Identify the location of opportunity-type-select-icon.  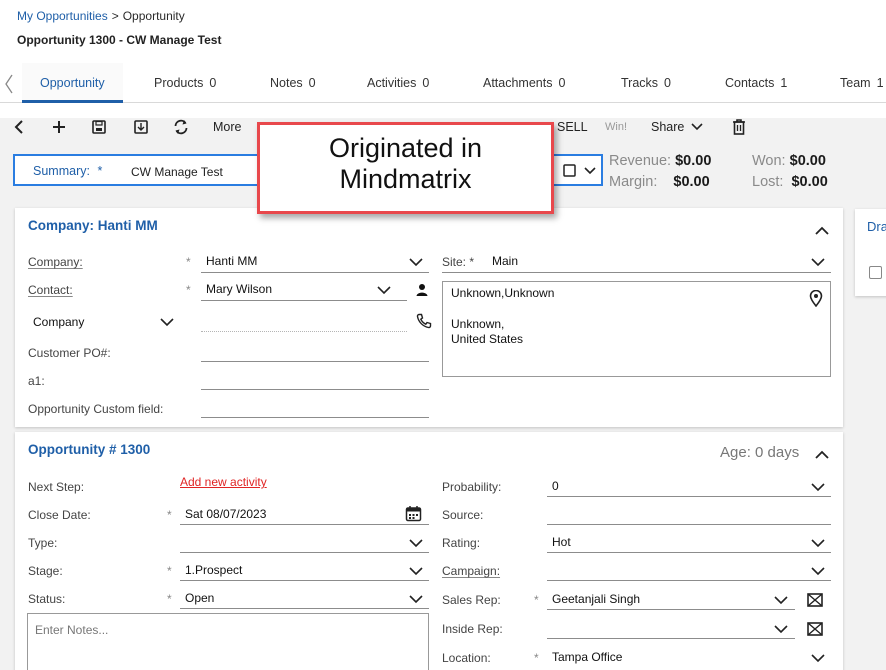
(583, 171).